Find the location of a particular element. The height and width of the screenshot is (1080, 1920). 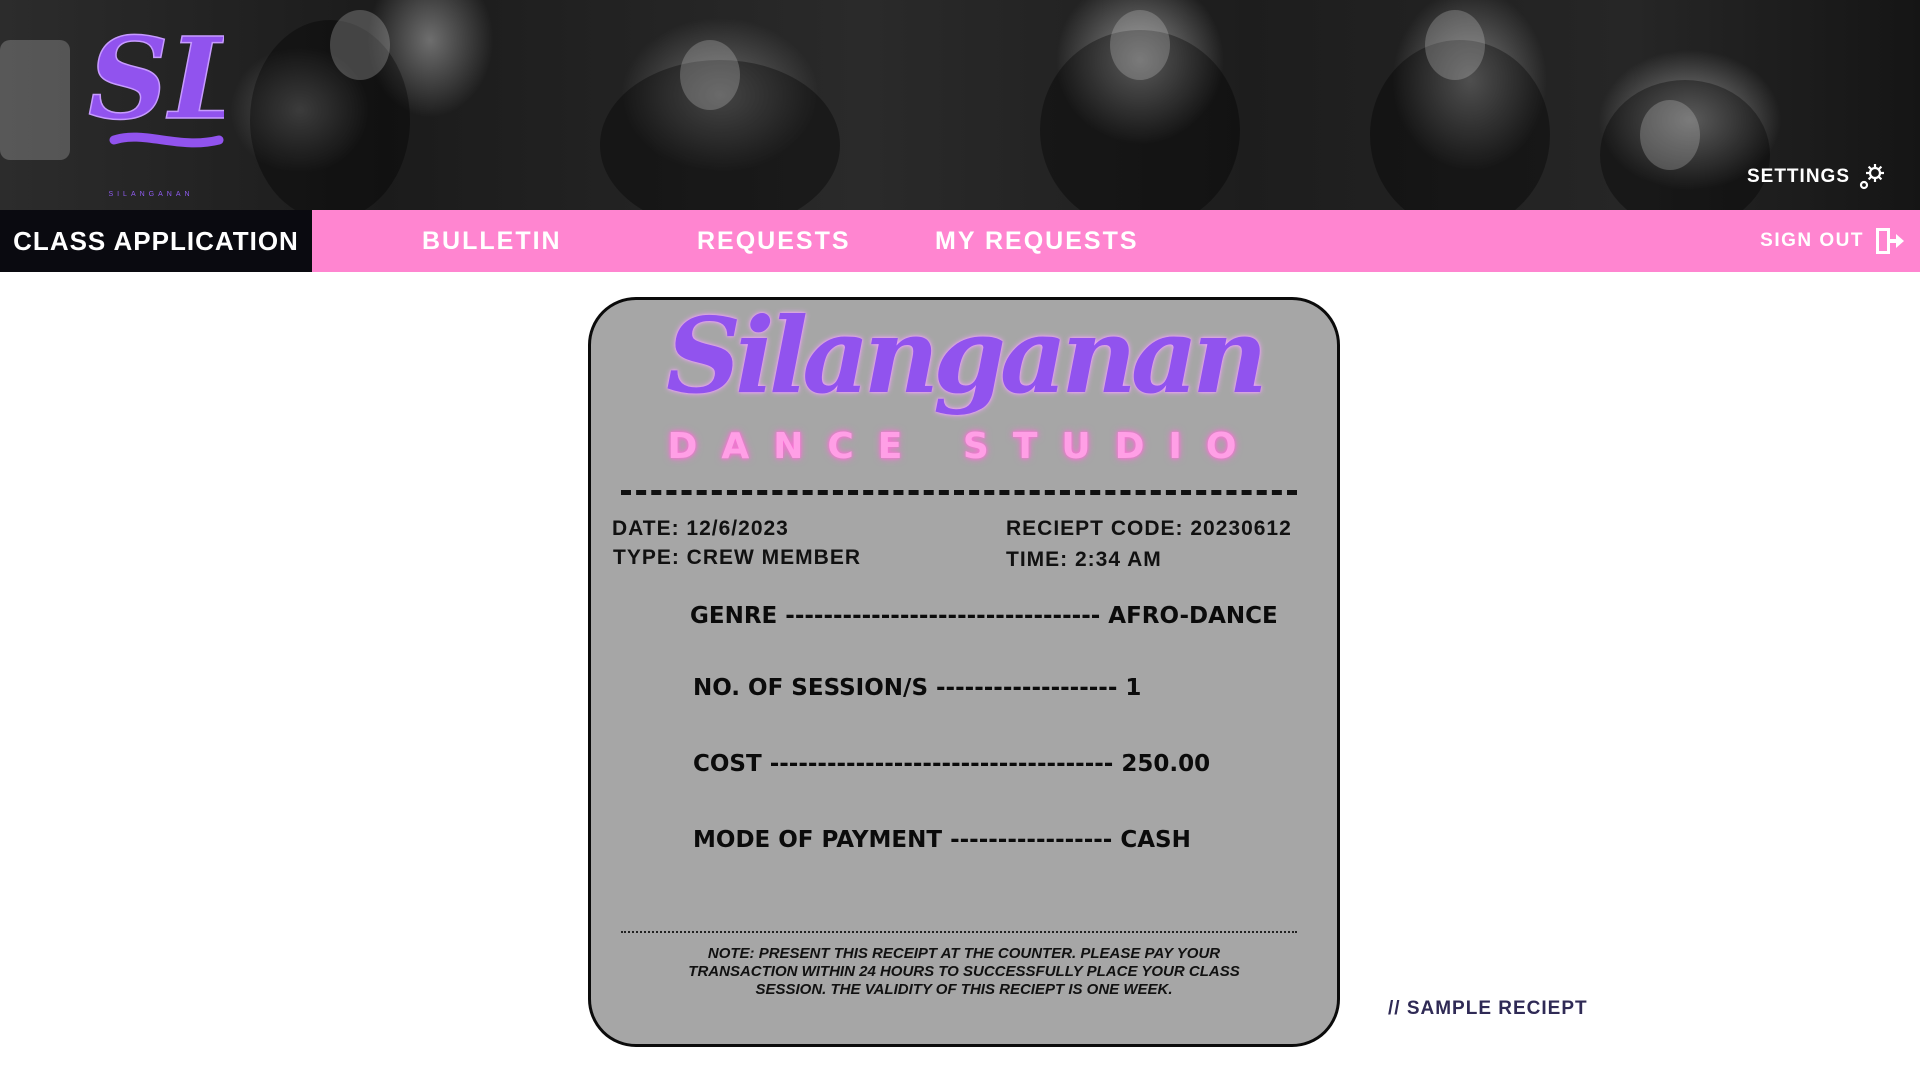

receipt-code: RECIEPT CODE: 20230612 is located at coordinates (1149, 528).